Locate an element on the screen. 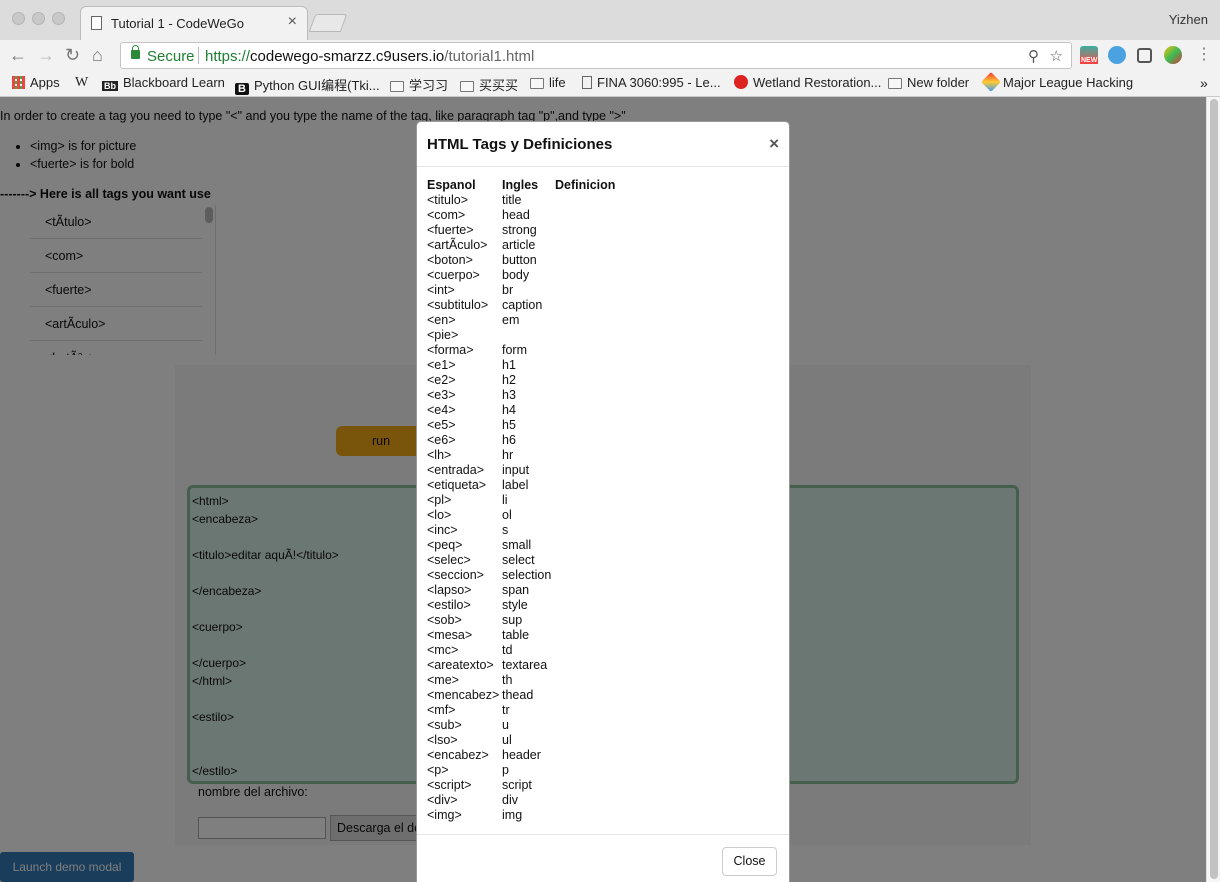 The image size is (1220, 882). table-row: <areatexto> textarea is located at coordinates (521, 665).